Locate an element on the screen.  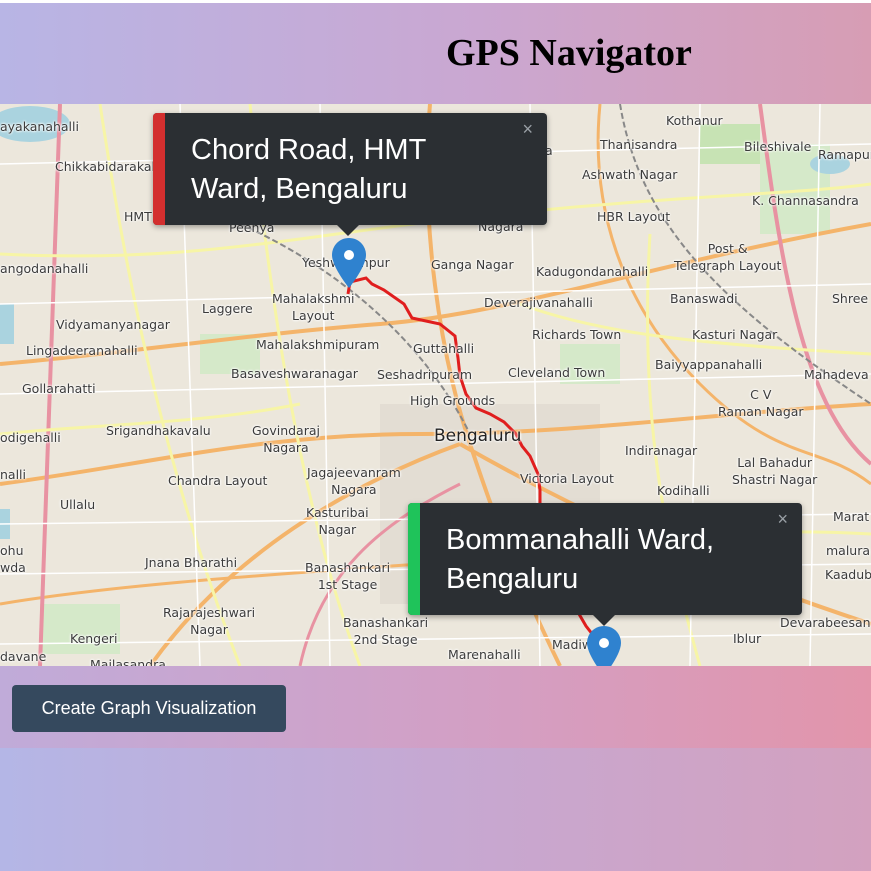
map-place-label: Shree is located at coordinates (850, 298).